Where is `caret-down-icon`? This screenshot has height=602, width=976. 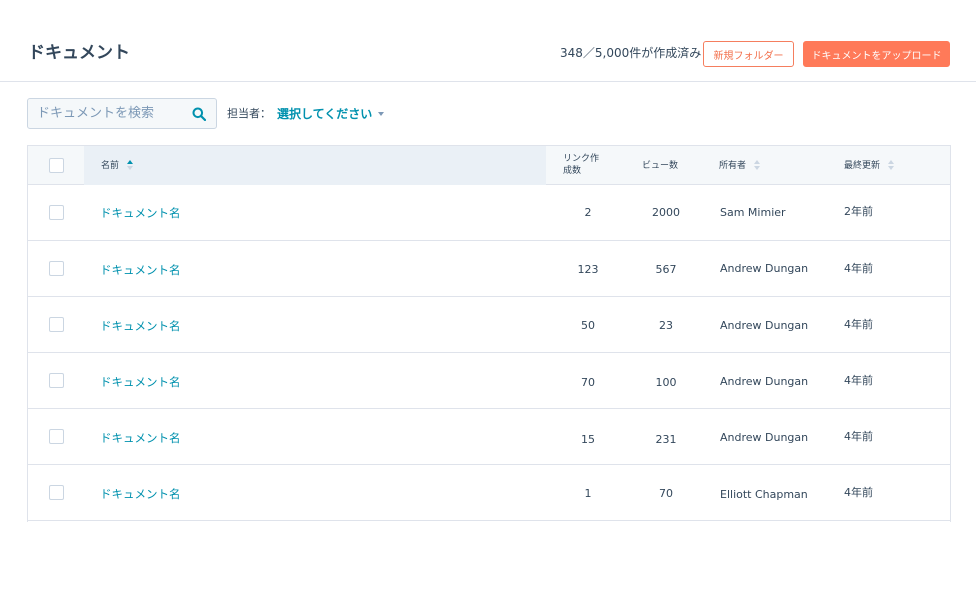
caret-down-icon is located at coordinates (381, 113).